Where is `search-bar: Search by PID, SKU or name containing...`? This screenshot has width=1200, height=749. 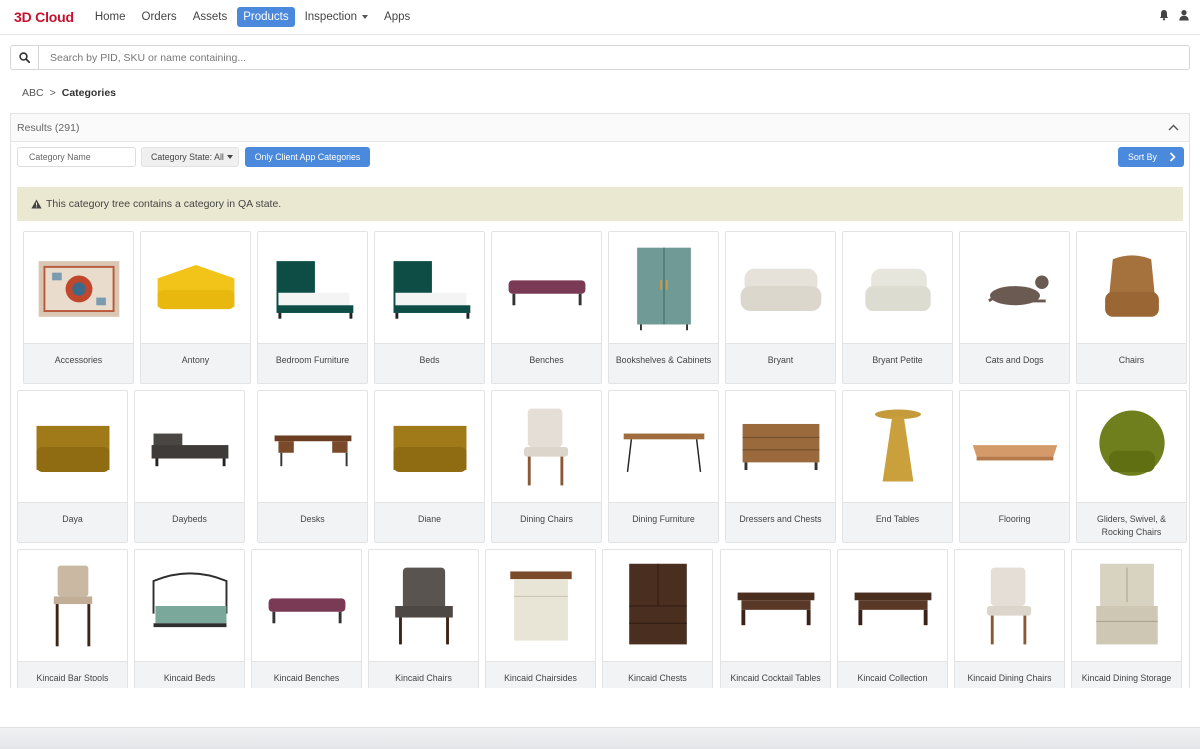
search-bar: Search by PID, SKU or name containing... is located at coordinates (600, 57).